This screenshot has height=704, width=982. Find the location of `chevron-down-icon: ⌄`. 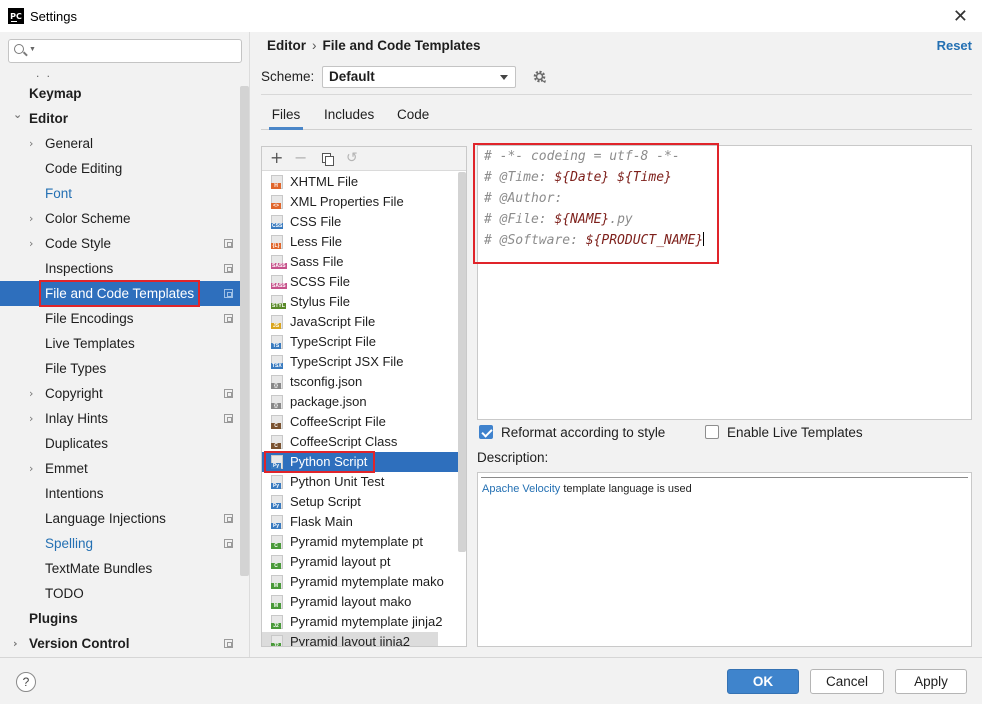

chevron-down-icon: ⌄ is located at coordinates (17, 114).